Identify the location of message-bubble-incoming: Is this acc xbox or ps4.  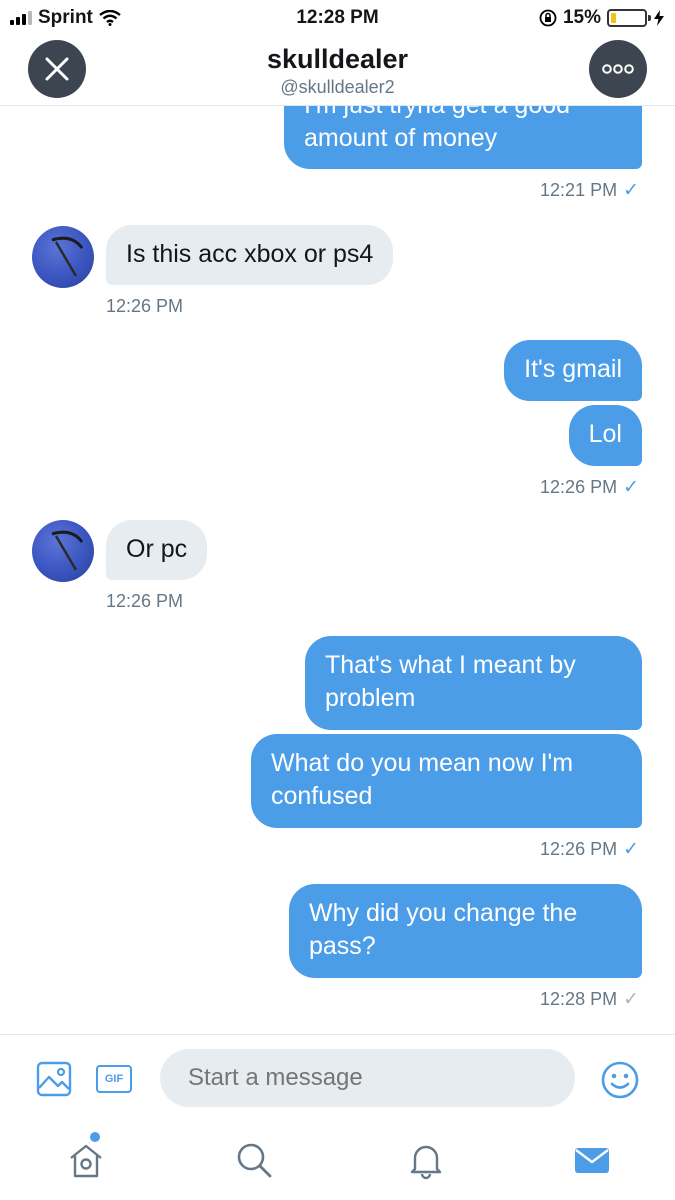
(250, 255).